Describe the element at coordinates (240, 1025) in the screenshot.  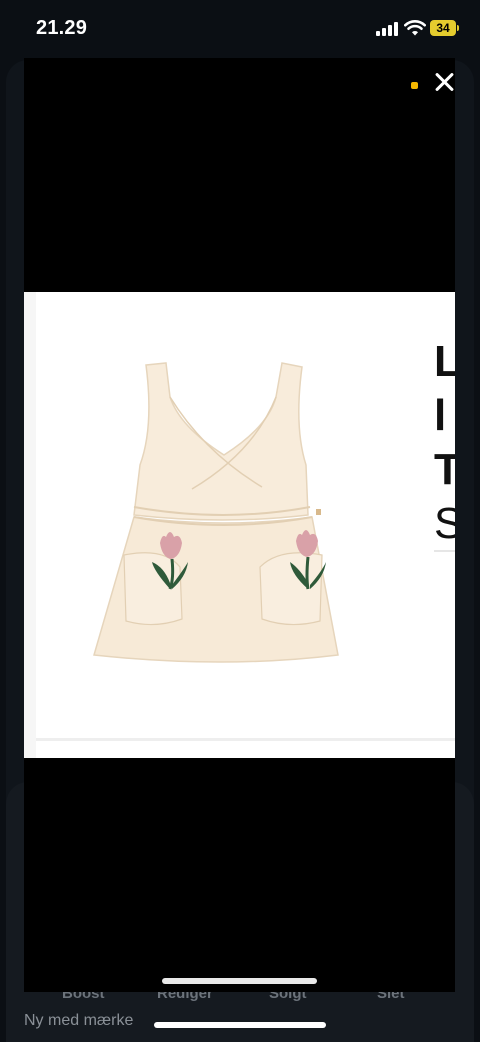
I see `home-indicator` at that location.